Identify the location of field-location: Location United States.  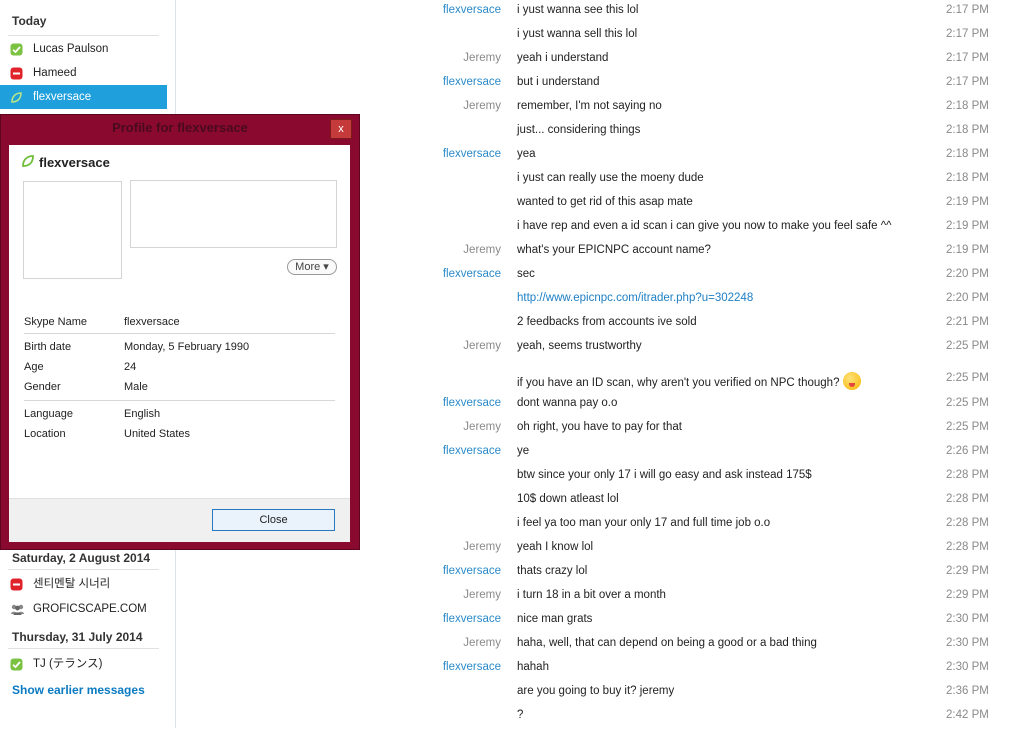
(179, 436).